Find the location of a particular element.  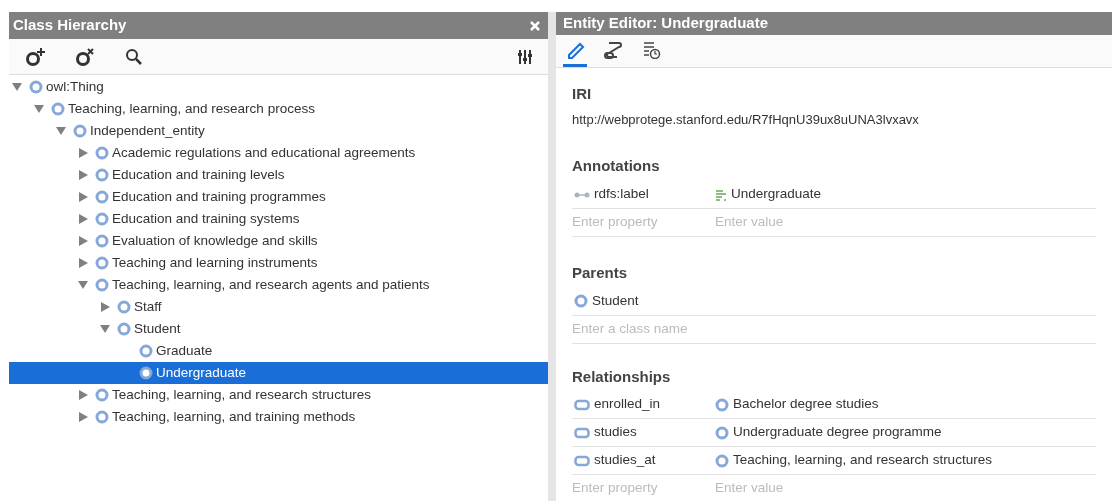

annotation-property-icon is located at coordinates (582, 194).